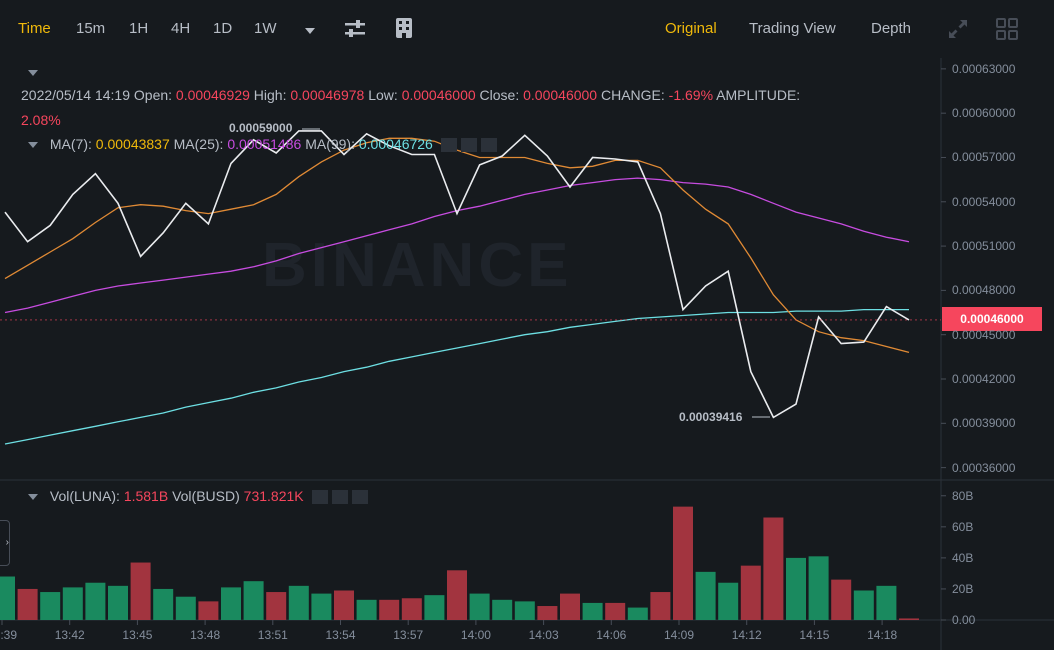  Describe the element at coordinates (488, 145) in the screenshot. I see `close-icon` at that location.